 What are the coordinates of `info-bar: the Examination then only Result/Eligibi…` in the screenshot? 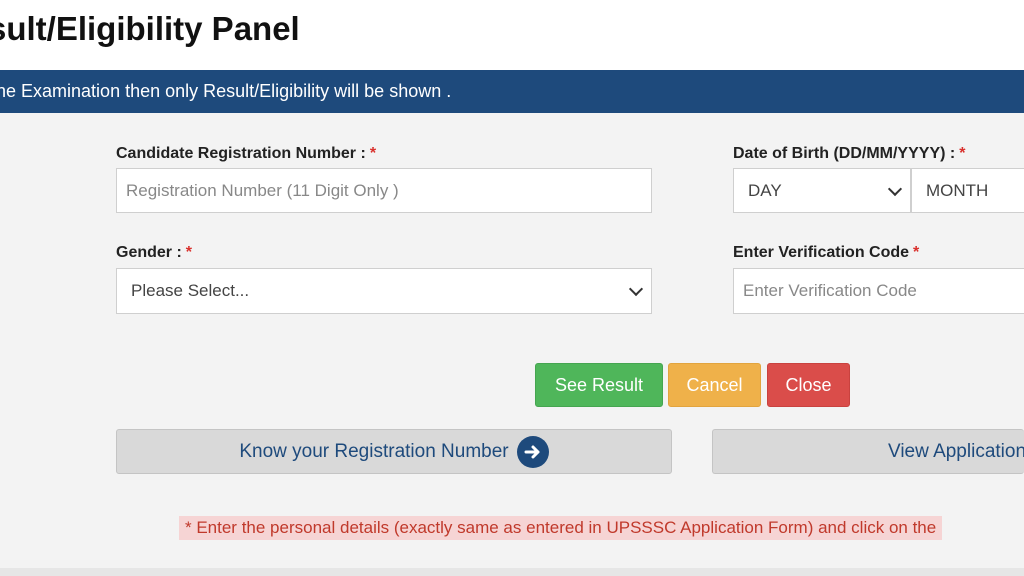 It's located at (512, 91).